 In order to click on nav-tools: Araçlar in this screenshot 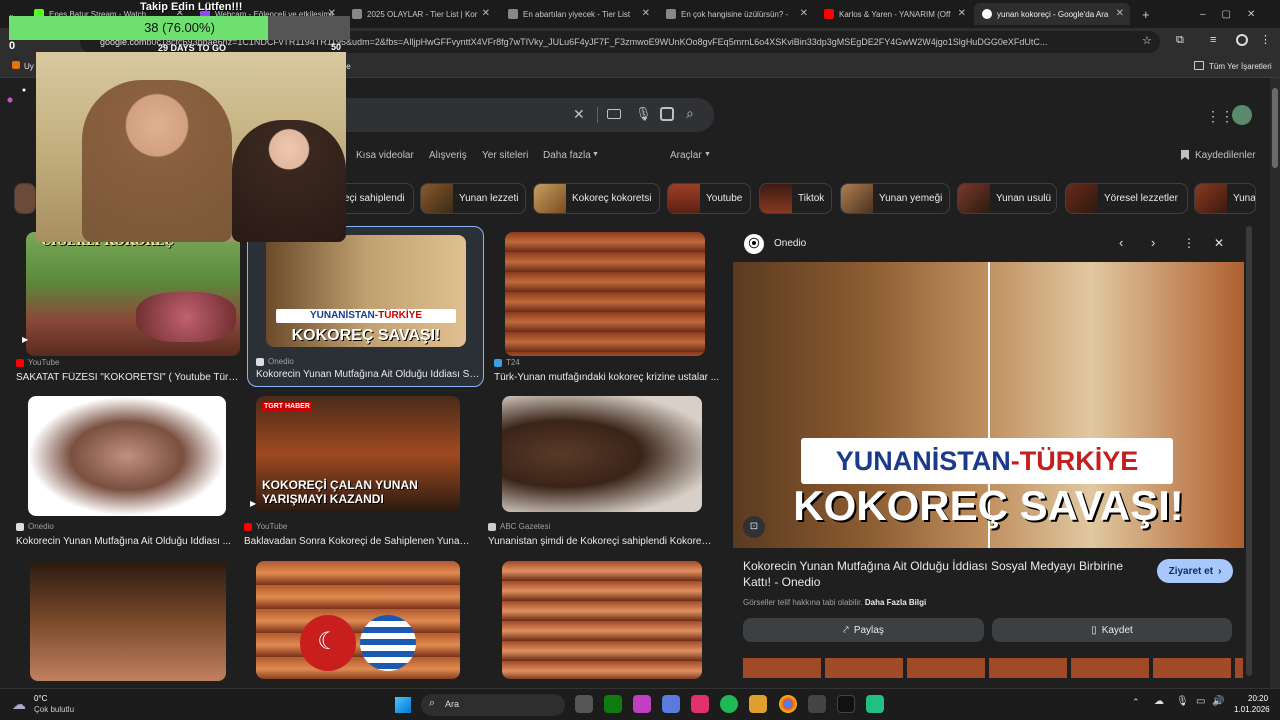, I will do `click(686, 155)`.